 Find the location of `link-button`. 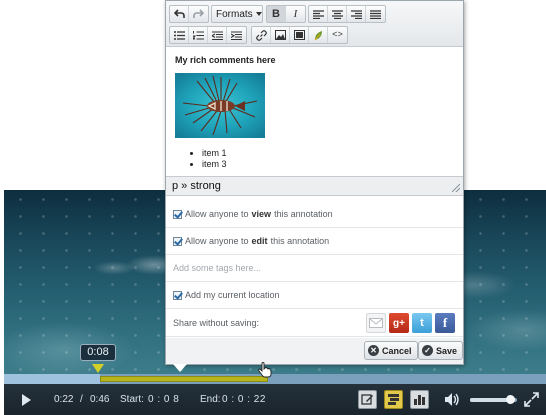

link-button is located at coordinates (261, 35).